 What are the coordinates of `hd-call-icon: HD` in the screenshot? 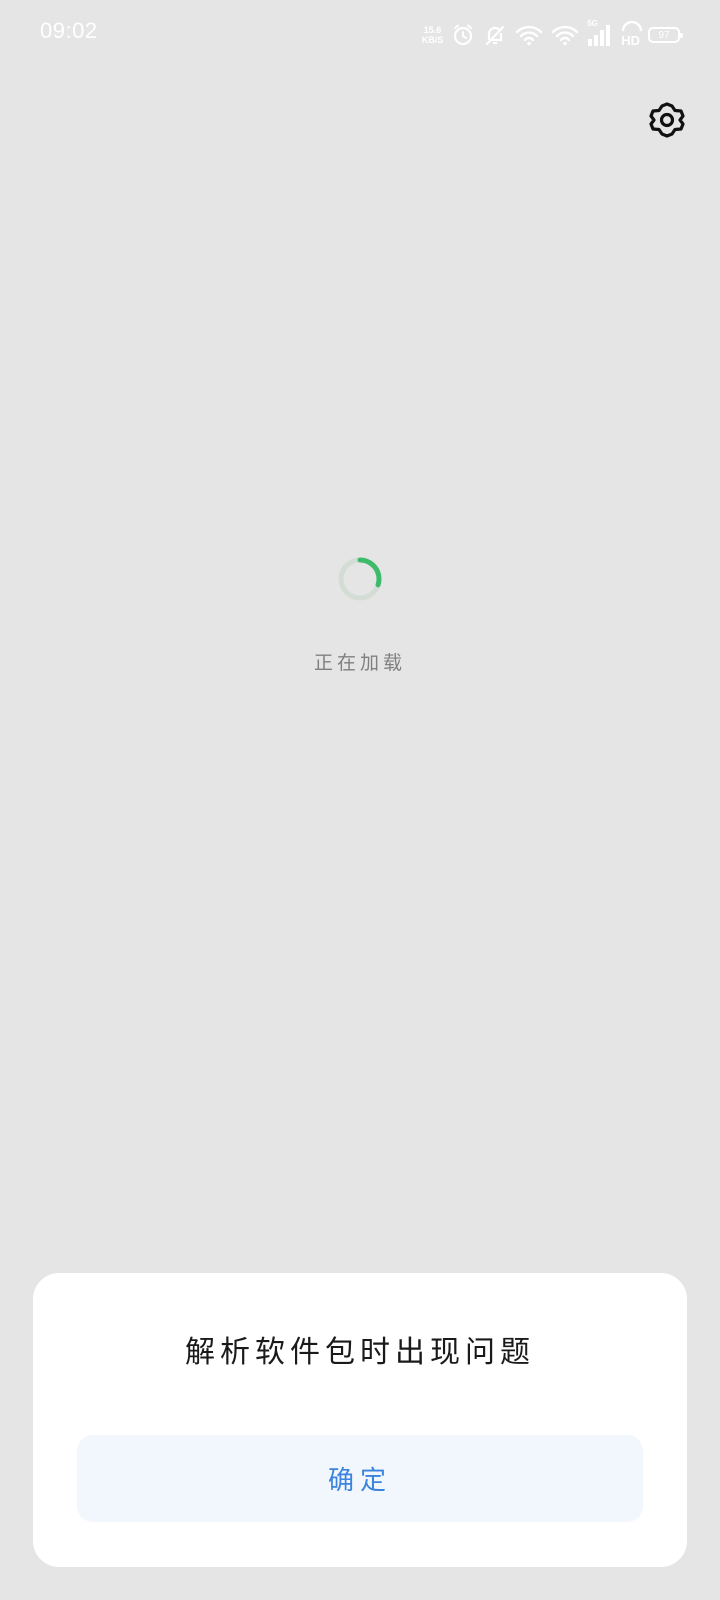 It's located at (632, 34).